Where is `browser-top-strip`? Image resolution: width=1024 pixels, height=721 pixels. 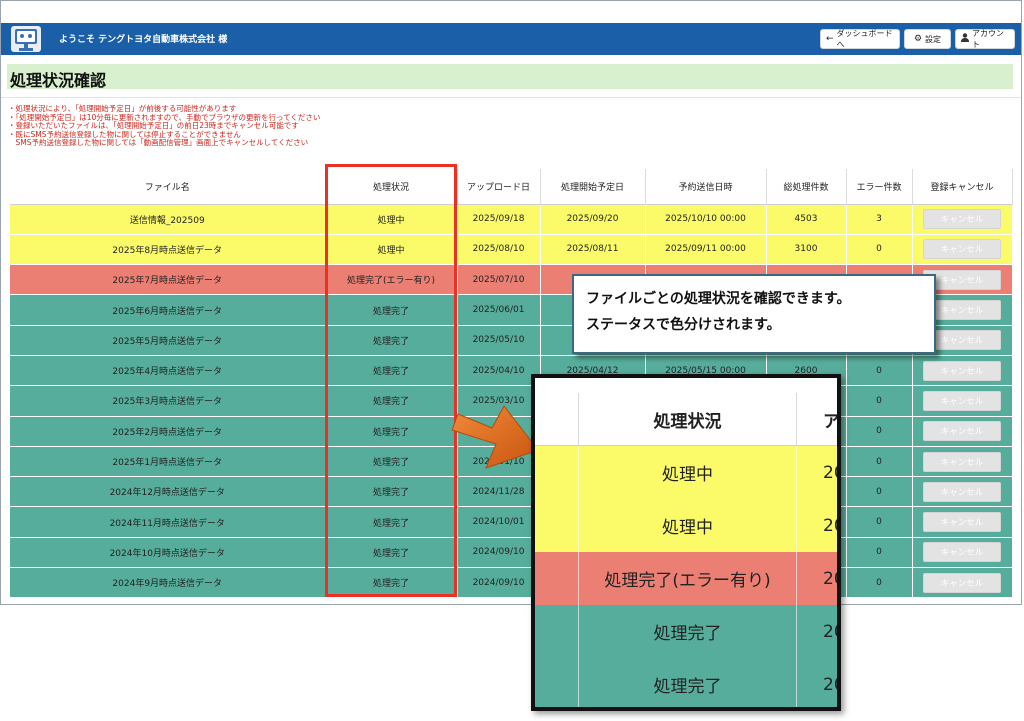
browser-top-strip is located at coordinates (511, 11).